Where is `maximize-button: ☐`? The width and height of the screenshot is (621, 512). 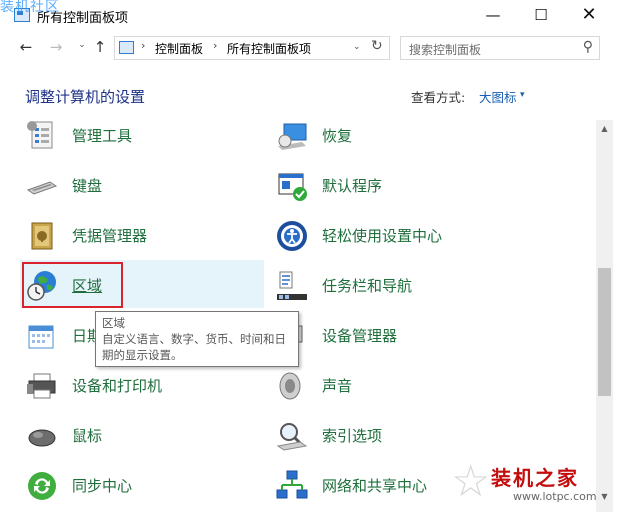
maximize-button: ☐ is located at coordinates (541, 15).